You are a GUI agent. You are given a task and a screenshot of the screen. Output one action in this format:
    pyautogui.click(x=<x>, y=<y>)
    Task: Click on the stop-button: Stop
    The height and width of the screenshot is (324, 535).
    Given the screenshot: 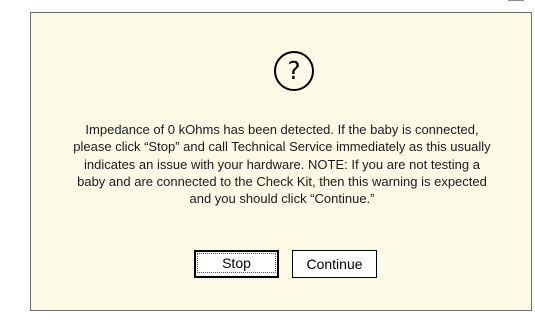 What is the action you would take?
    pyautogui.click(x=236, y=264)
    